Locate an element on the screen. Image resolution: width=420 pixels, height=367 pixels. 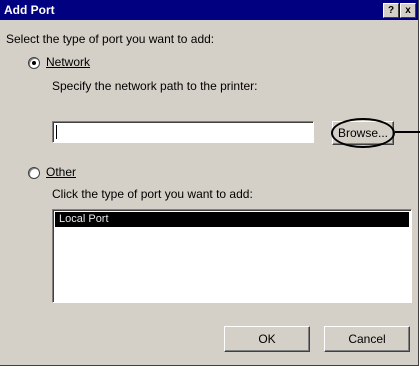
network-radio is located at coordinates (34, 63).